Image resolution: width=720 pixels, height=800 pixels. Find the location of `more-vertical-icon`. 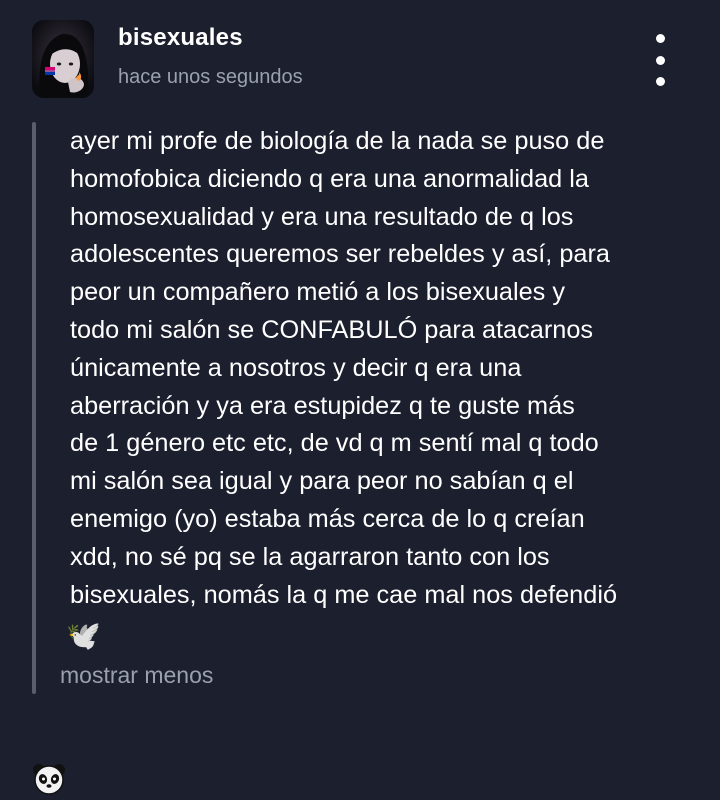

more-vertical-icon is located at coordinates (660, 38).